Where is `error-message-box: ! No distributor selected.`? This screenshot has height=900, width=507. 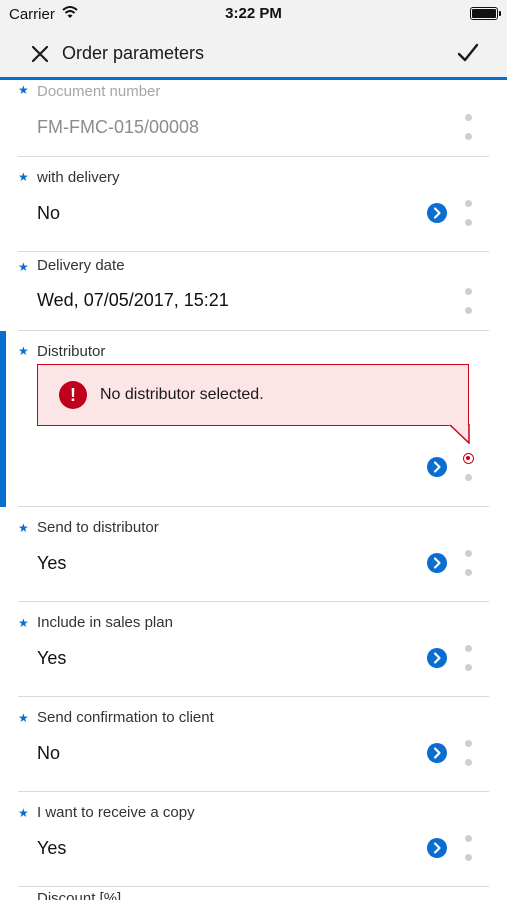
error-message-box: ! No distributor selected. is located at coordinates (253, 395).